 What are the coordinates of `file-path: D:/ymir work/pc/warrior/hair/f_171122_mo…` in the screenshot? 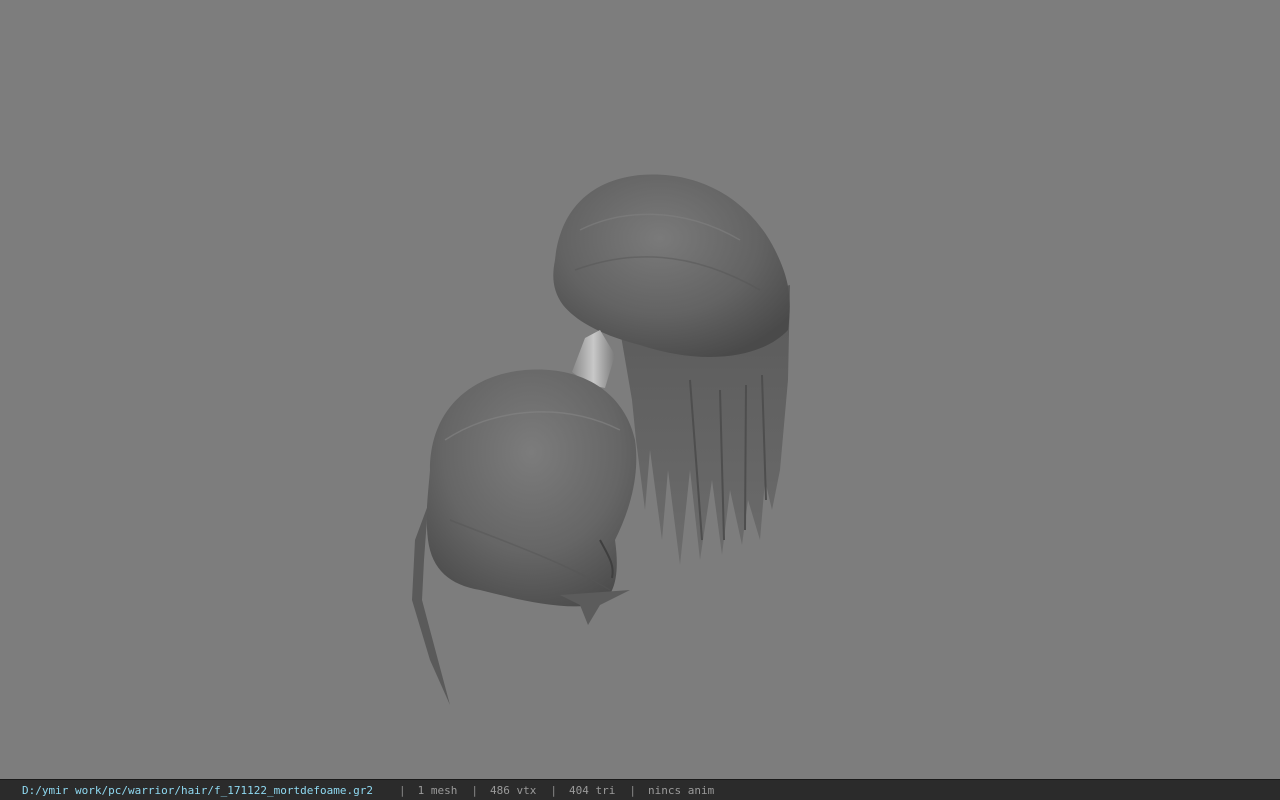 It's located at (197, 790).